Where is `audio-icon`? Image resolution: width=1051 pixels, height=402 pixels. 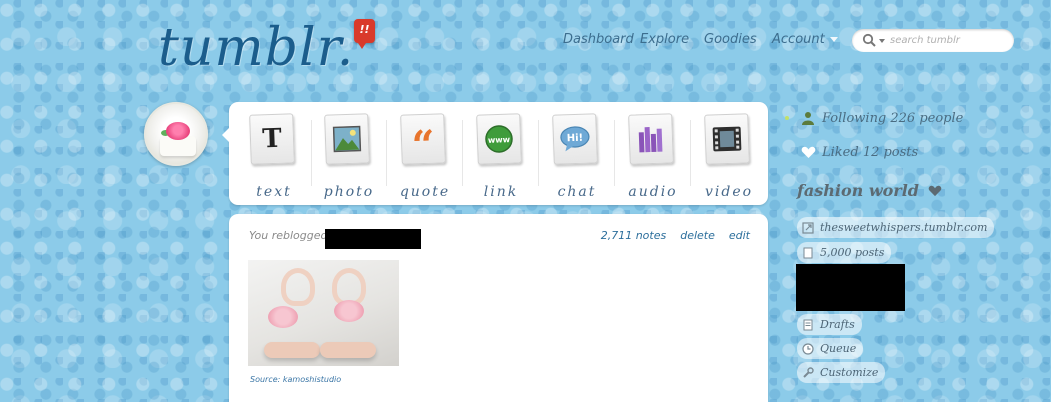 audio-icon is located at coordinates (651, 138).